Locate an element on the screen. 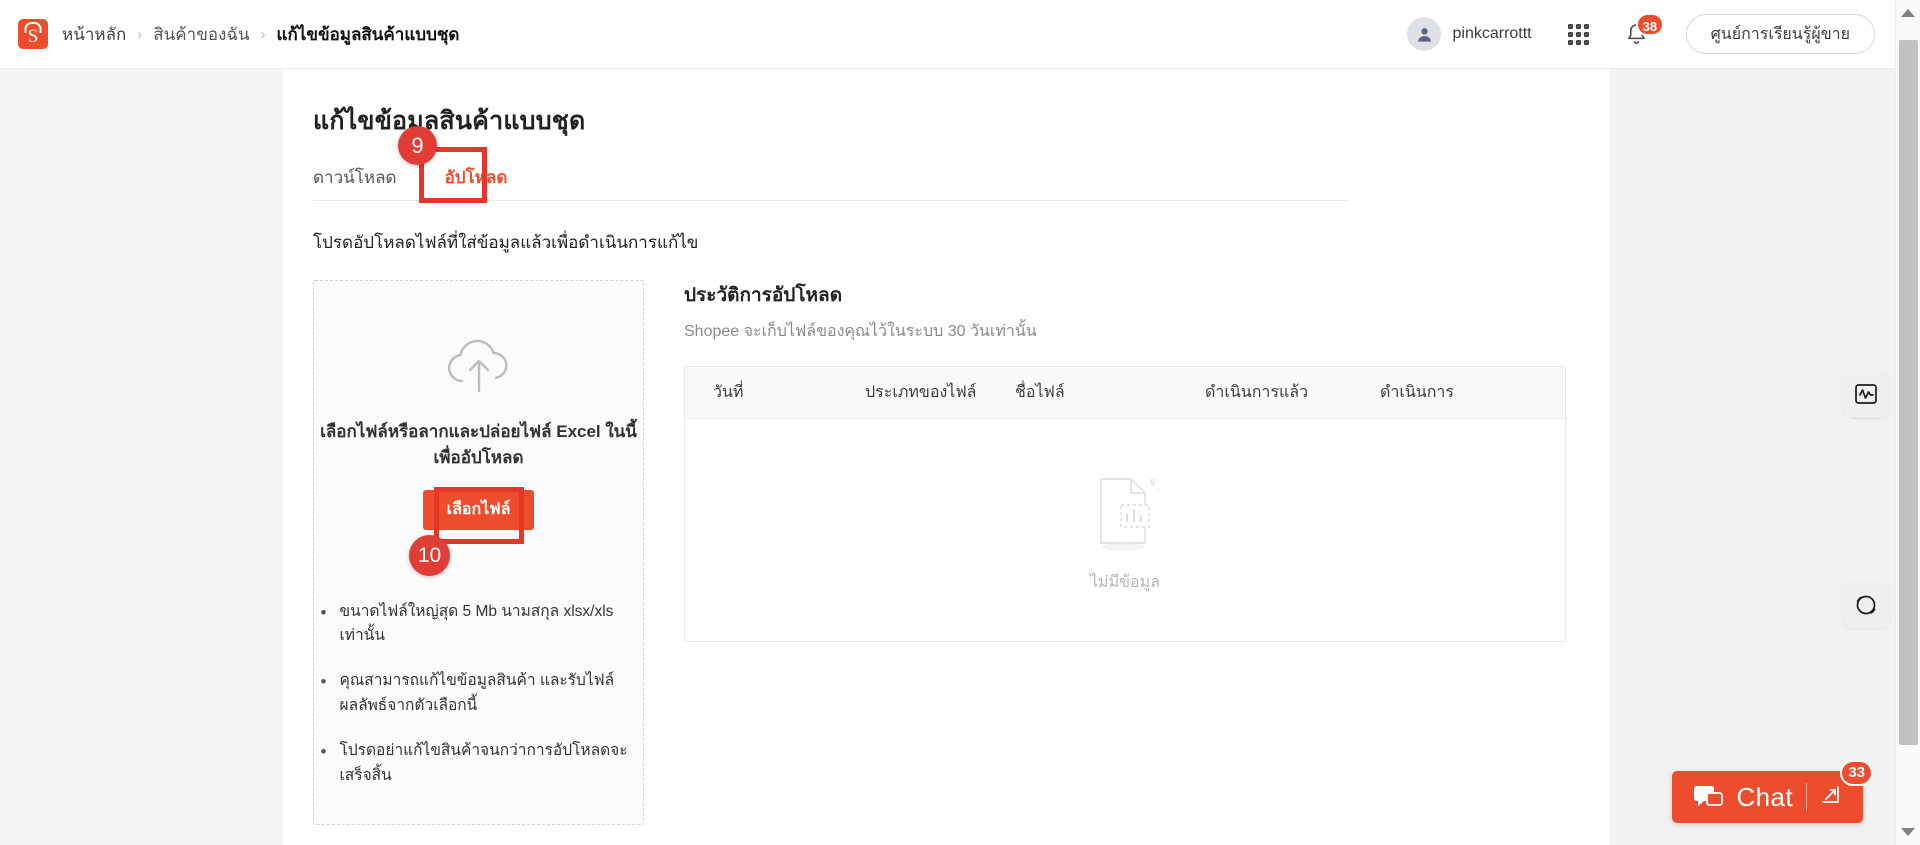  page-scrollbar is located at coordinates (1907, 422).